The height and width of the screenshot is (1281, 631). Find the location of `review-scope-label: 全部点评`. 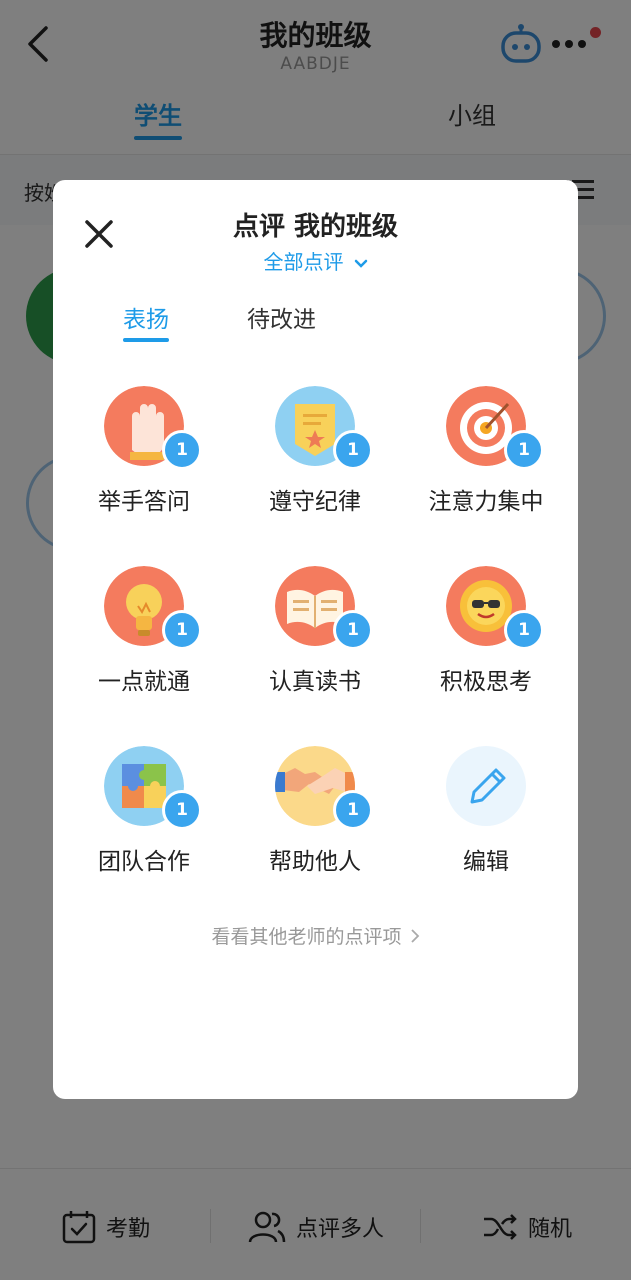

review-scope-label: 全部点评 is located at coordinates (303, 262).